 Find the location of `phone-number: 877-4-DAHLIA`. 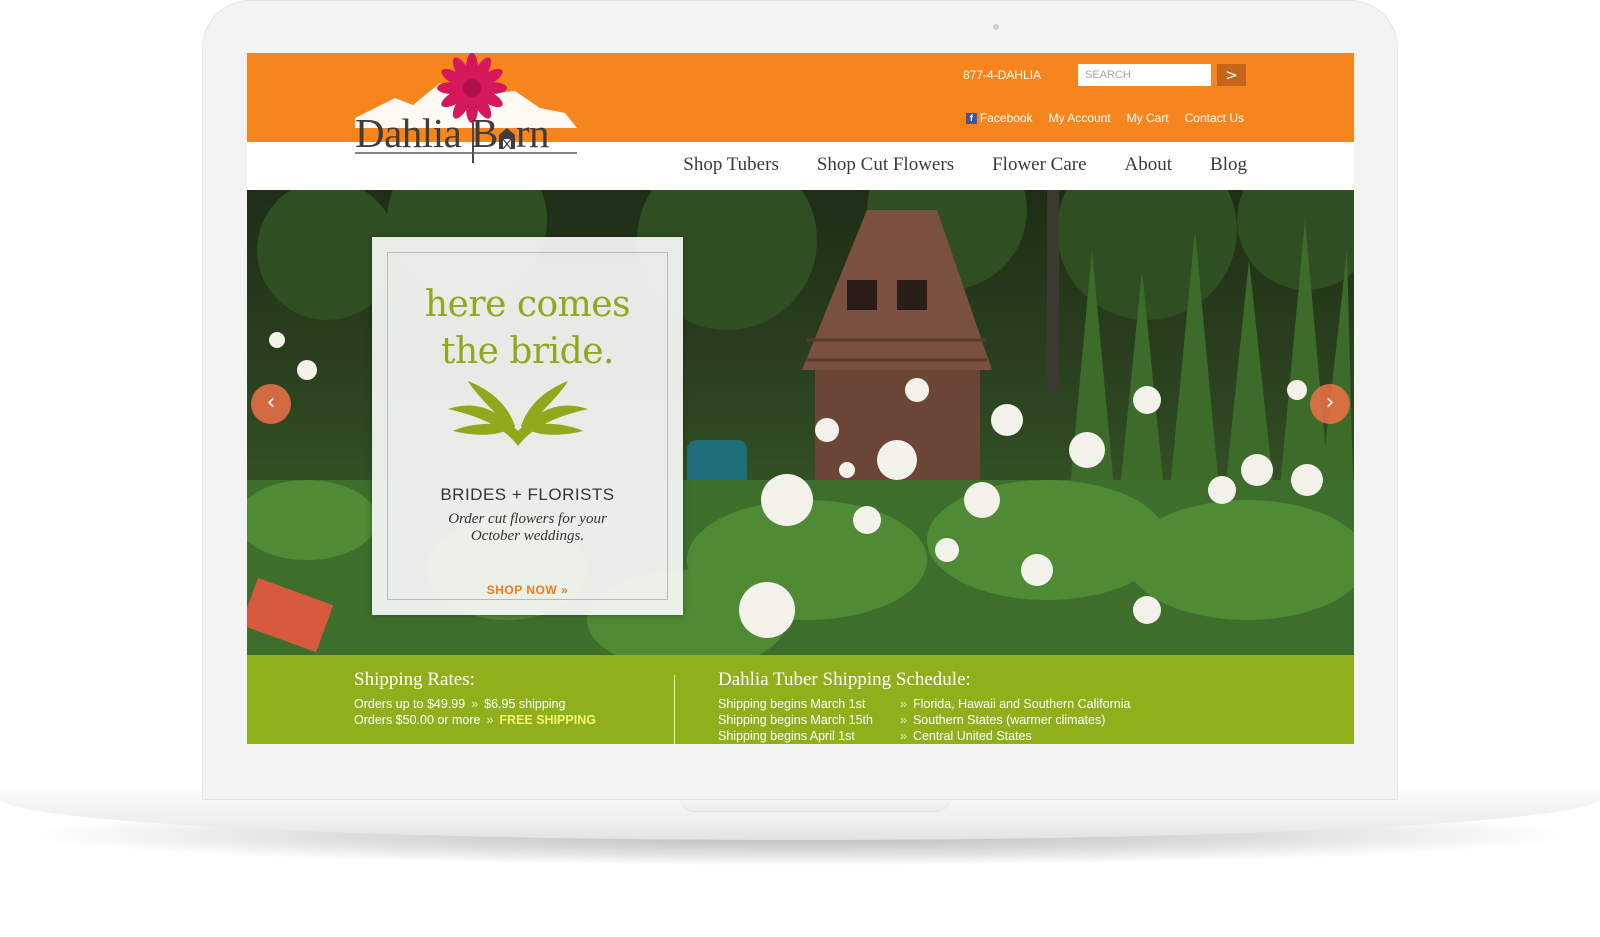

phone-number: 877-4-DAHLIA is located at coordinates (1002, 75).